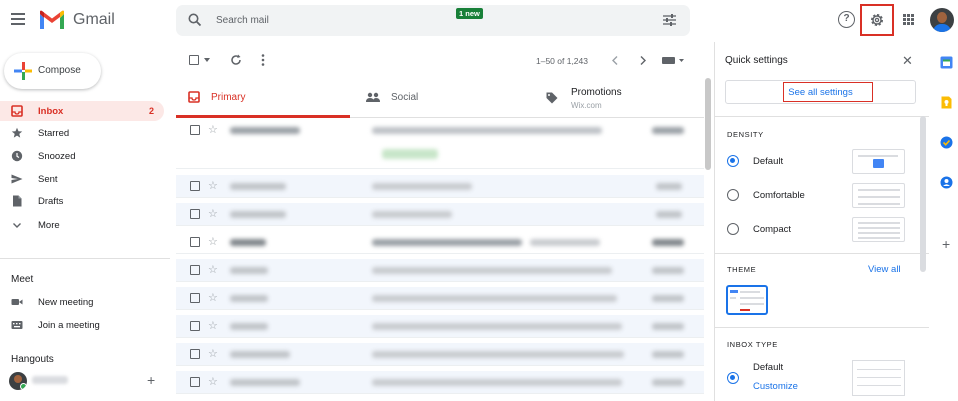 Image resolution: width=958 pixels, height=401 pixels. What do you see at coordinates (82, 325) in the screenshot?
I see `sidebar-item-join-meeting: Join a meeting` at bounding box center [82, 325].